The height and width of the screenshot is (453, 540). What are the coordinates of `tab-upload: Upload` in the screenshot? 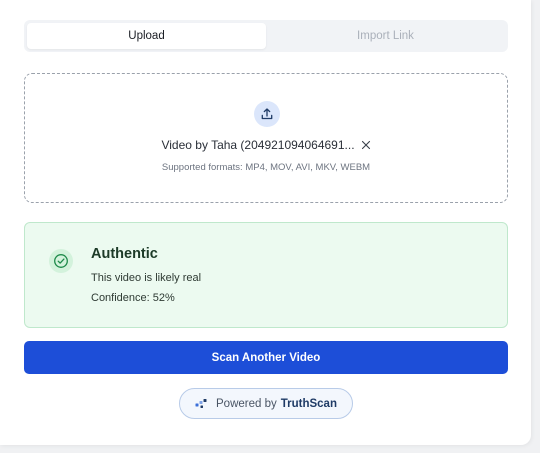 It's located at (146, 36).